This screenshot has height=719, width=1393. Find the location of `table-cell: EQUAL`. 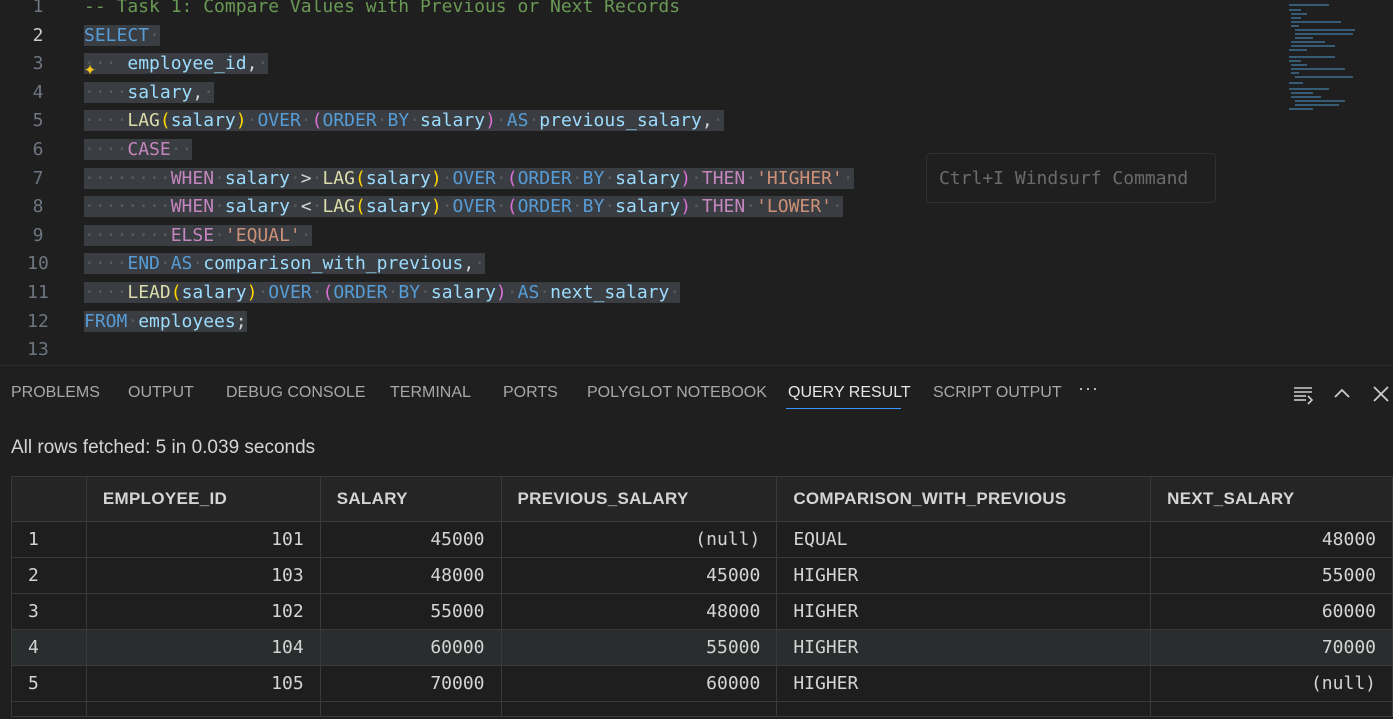

table-cell: EQUAL is located at coordinates (964, 539).